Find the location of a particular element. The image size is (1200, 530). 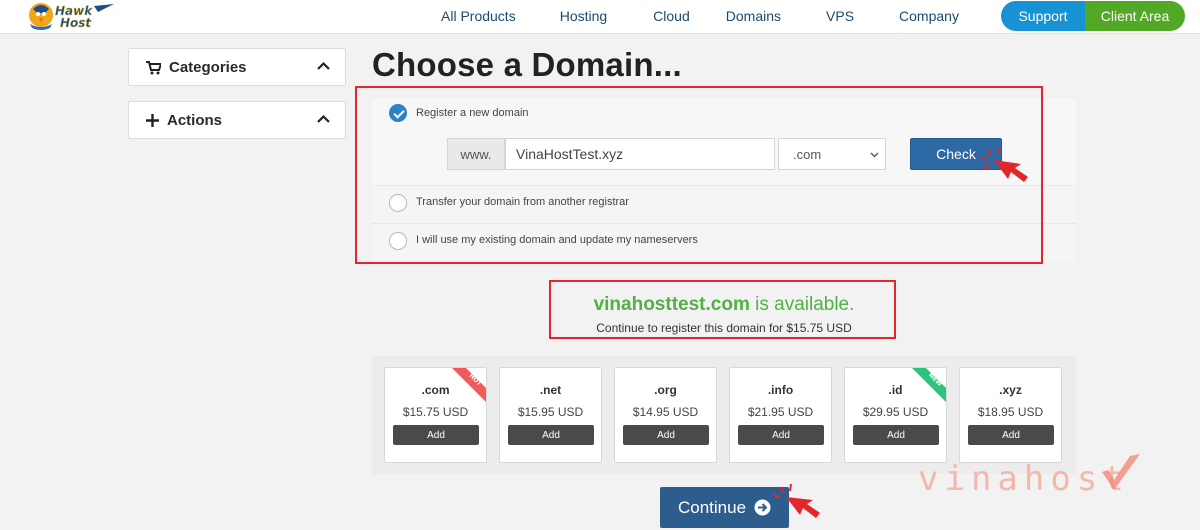

tld-price: $18.95 USD is located at coordinates (1010, 412).